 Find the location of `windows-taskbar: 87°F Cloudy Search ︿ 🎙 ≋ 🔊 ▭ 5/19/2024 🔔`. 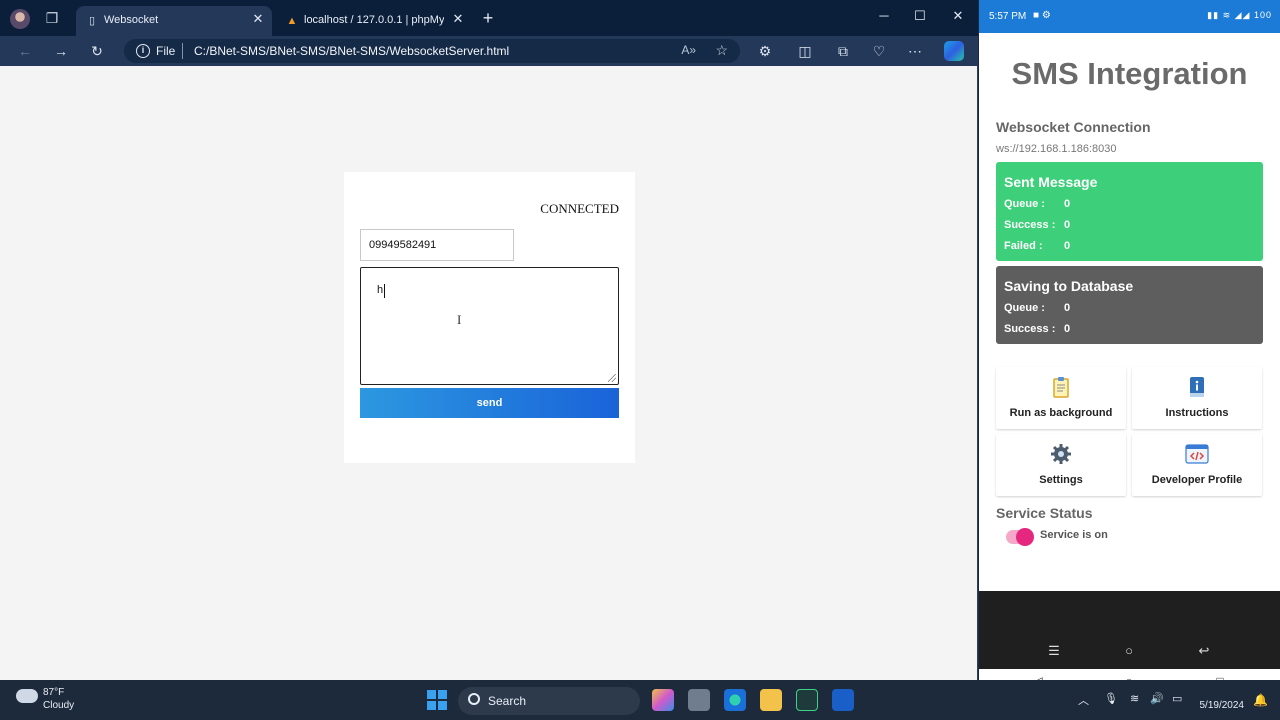

windows-taskbar: 87°F Cloudy Search ︿ 🎙 ≋ 🔊 ▭ 5/19/2024 🔔 is located at coordinates (640, 700).